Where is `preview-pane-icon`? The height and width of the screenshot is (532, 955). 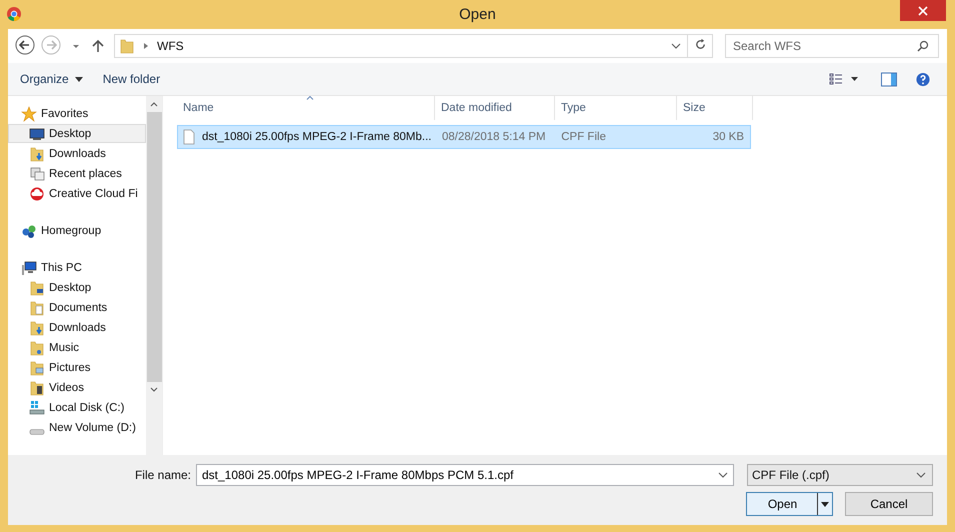 preview-pane-icon is located at coordinates (889, 79).